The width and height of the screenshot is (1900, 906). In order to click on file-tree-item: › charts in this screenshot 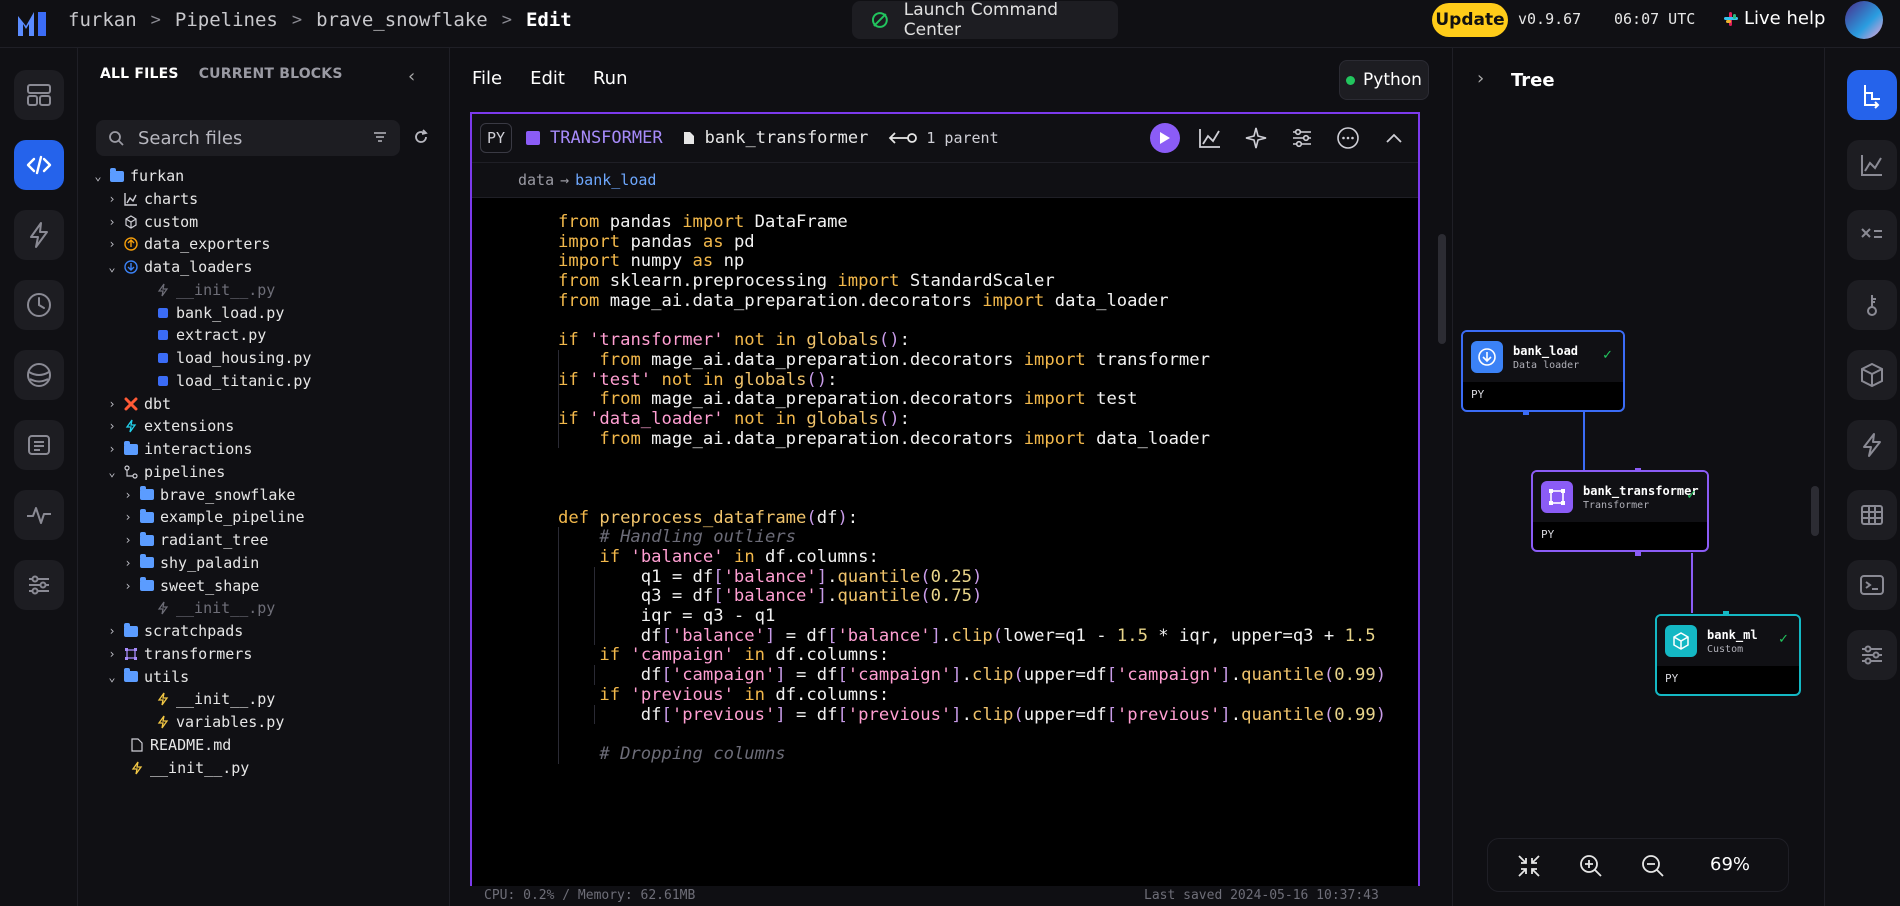, I will do `click(152, 199)`.